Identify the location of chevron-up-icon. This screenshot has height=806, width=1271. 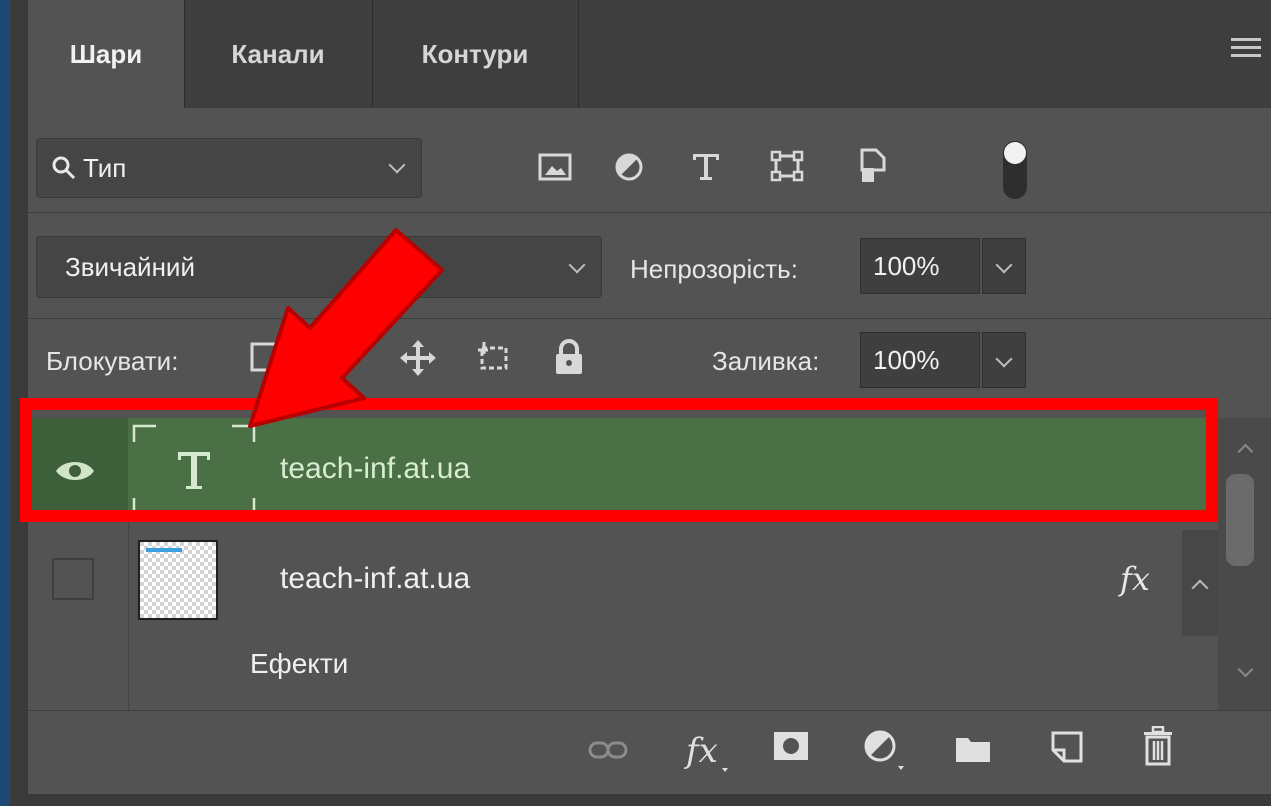
(1200, 588).